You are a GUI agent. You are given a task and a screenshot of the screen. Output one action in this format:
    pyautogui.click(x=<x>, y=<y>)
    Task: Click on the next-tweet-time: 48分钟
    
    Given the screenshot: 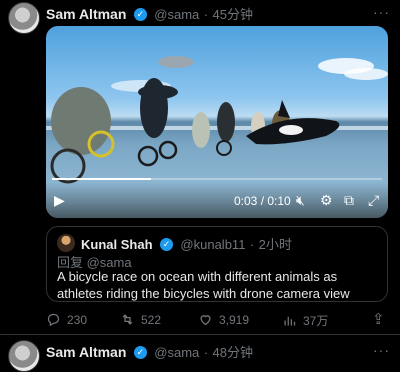 What is the action you would take?
    pyautogui.click(x=233, y=352)
    